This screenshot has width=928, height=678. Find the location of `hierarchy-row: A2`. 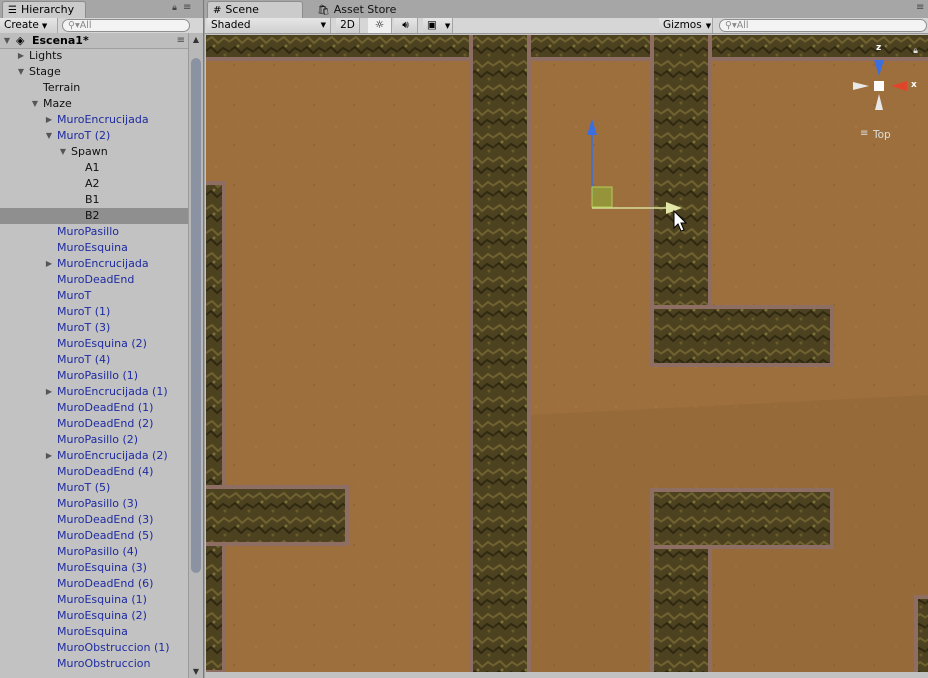

hierarchy-row: A2 is located at coordinates (94, 184).